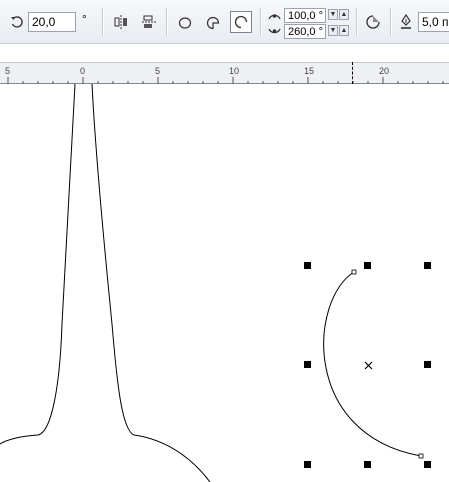  I want to click on ruler-label: 0, so click(83, 71).